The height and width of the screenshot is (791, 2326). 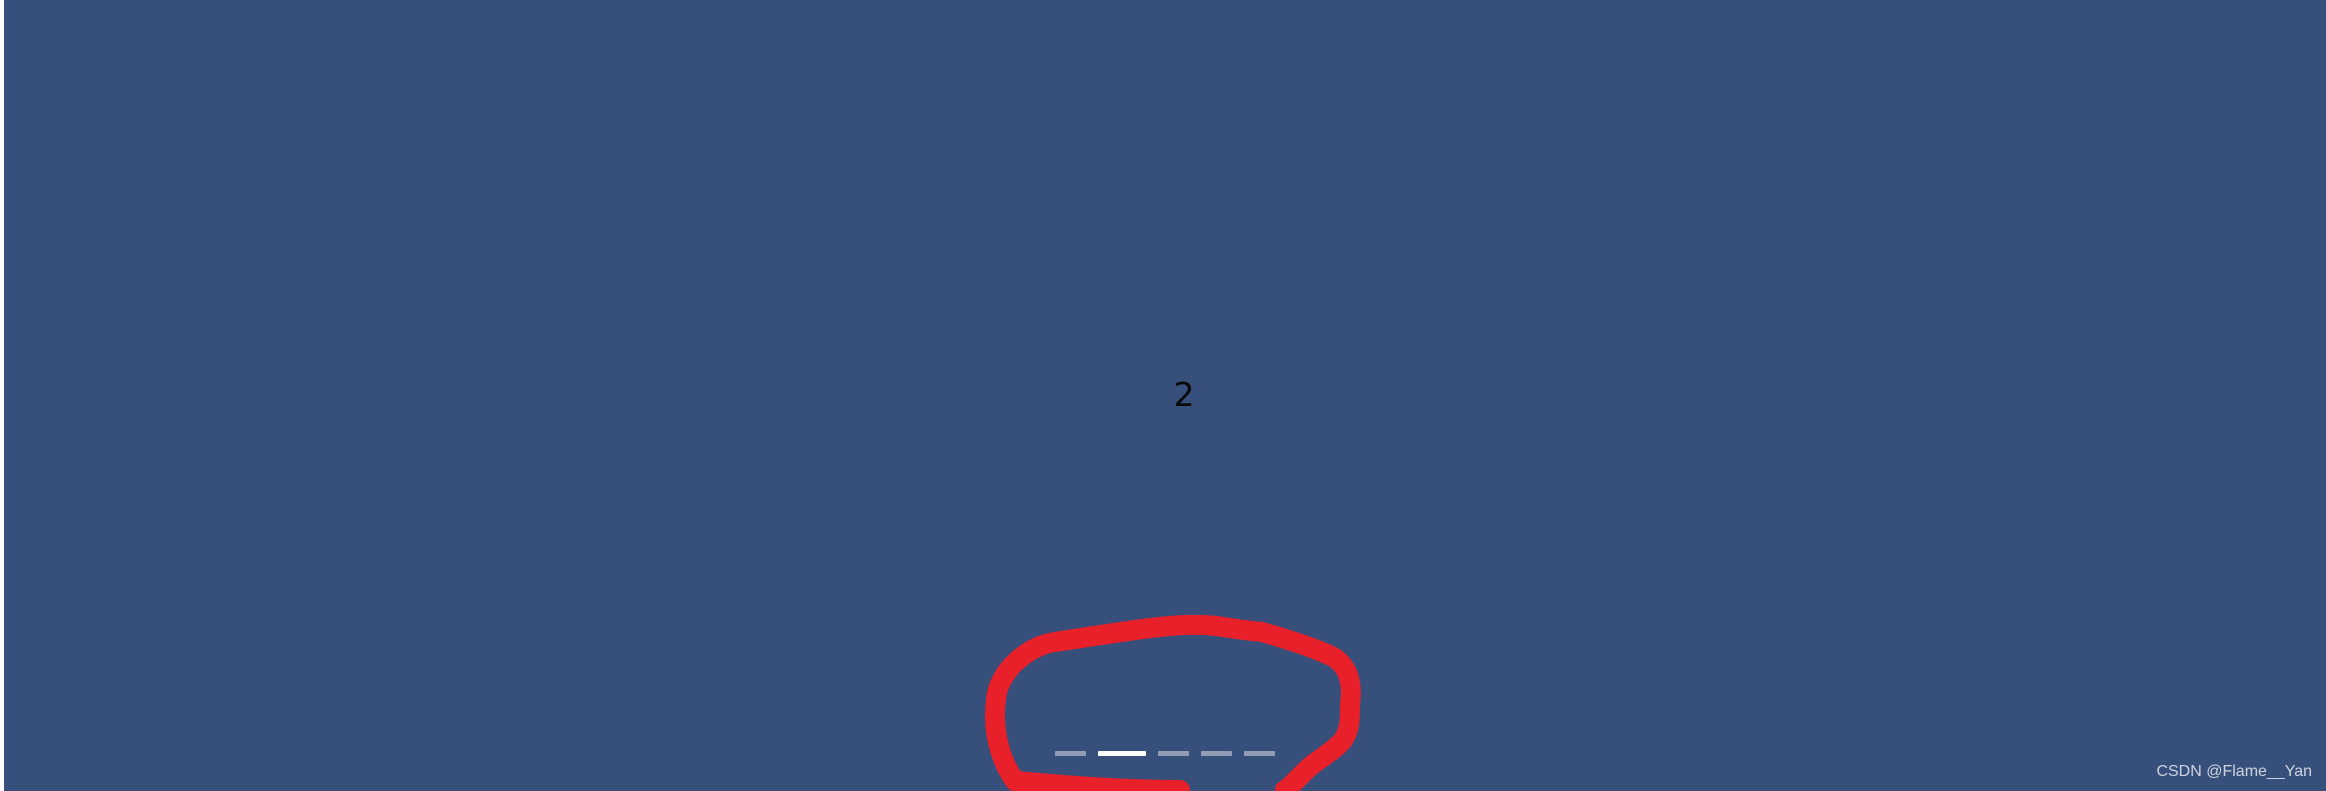 What do you see at coordinates (2234, 771) in the screenshot?
I see `watermark: CSDN @Flame__Yan` at bounding box center [2234, 771].